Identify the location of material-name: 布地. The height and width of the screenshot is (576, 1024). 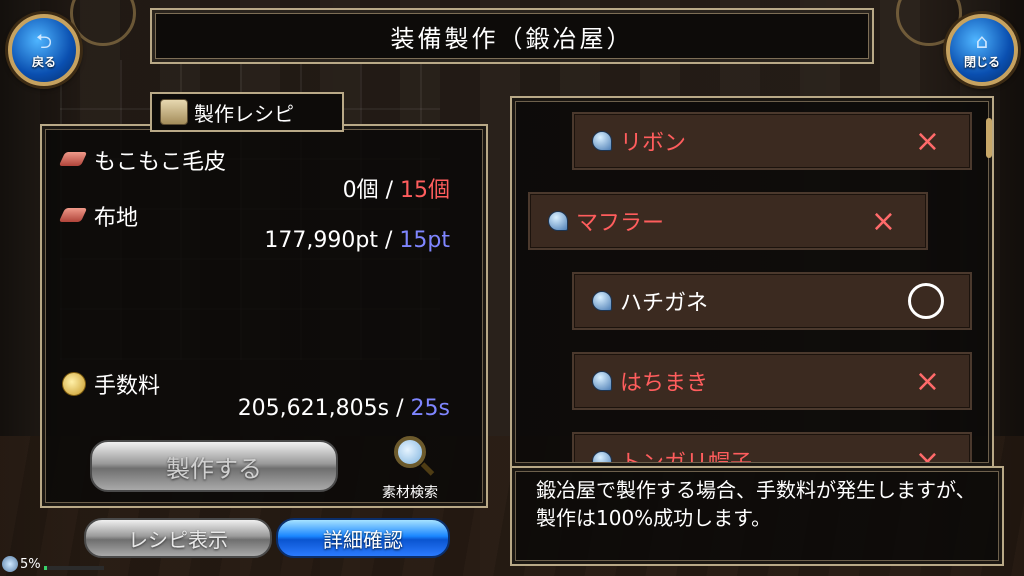
(116, 218).